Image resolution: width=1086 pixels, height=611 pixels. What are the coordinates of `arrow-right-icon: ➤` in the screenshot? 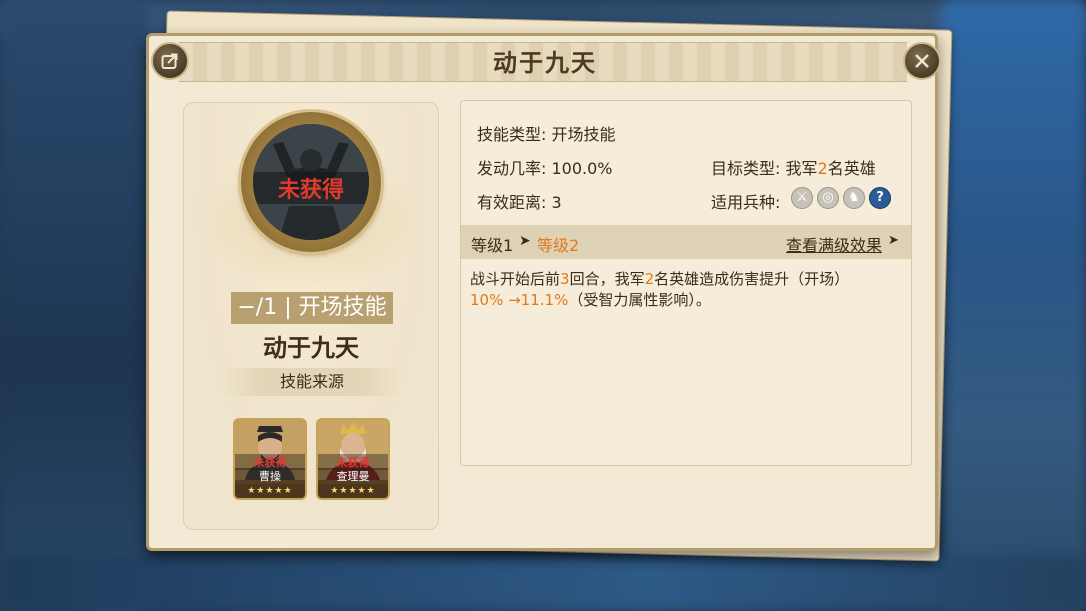 It's located at (525, 241).